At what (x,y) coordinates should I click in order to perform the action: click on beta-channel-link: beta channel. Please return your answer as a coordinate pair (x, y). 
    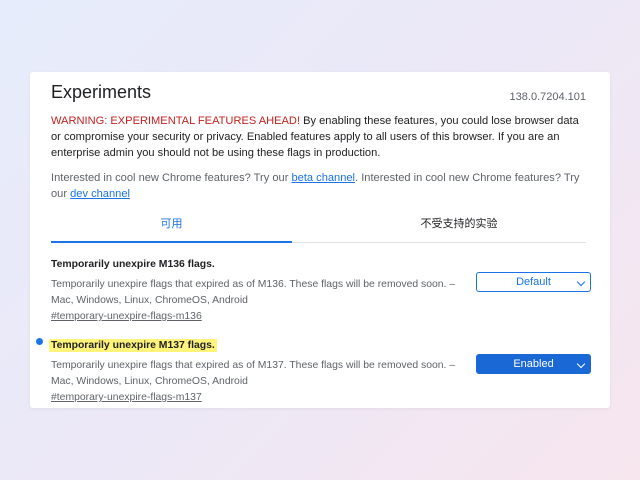
    Looking at the image, I should click on (323, 178).